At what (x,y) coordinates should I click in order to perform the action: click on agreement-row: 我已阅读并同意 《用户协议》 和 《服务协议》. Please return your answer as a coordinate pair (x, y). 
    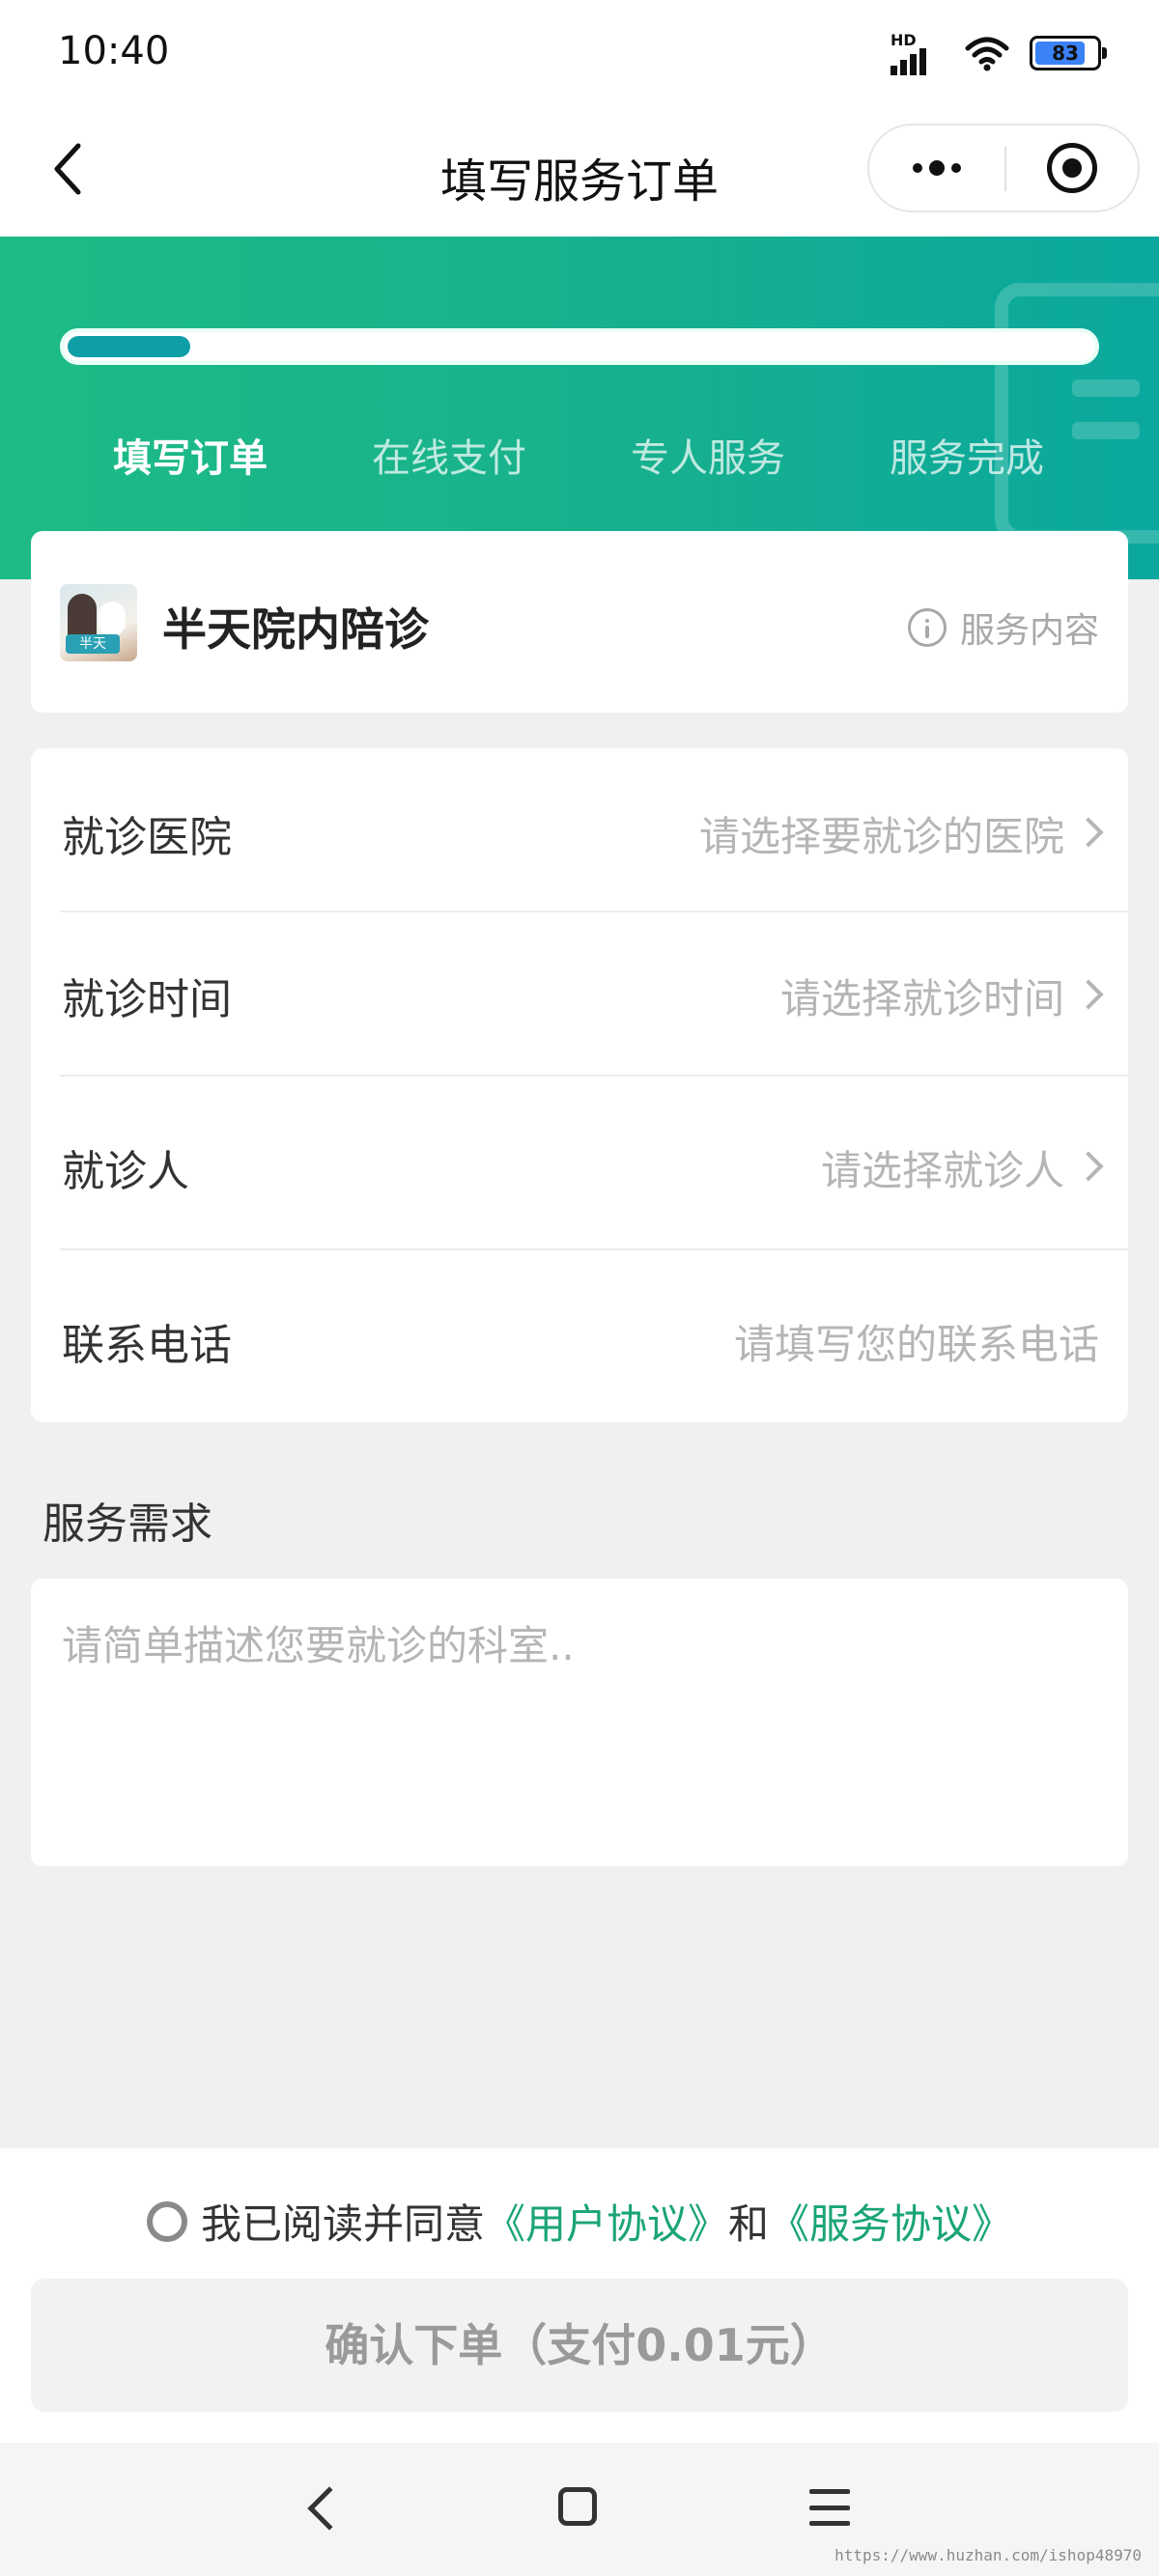
    Looking at the image, I should click on (579, 2221).